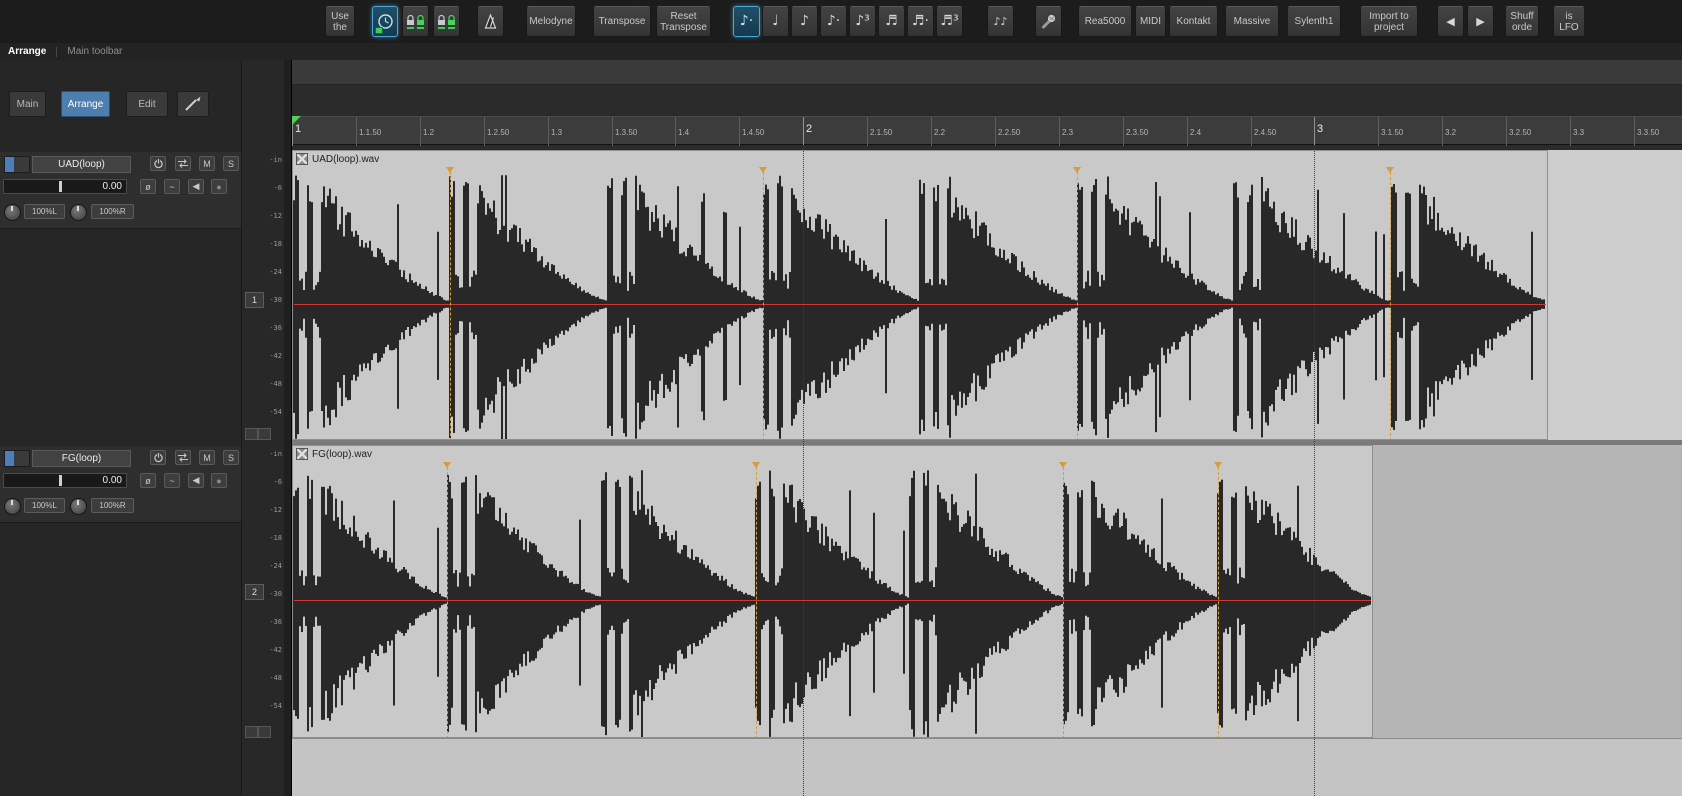  What do you see at coordinates (275, 650) in the screenshot?
I see `db-label: -42` at bounding box center [275, 650].